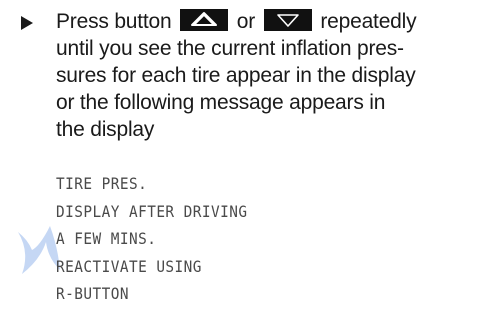 The width and height of the screenshot is (481, 317). I want to click on display-message-line: DISPLAY AFTER DRIVING, so click(152, 211).